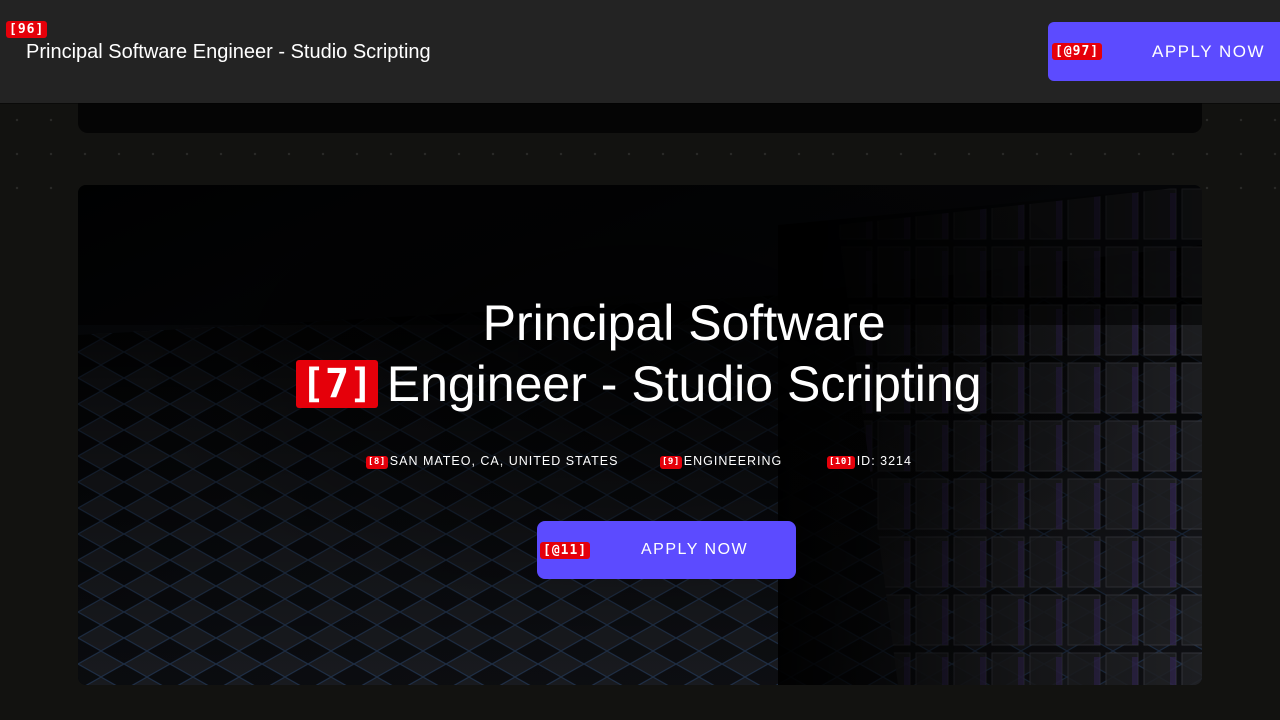 The height and width of the screenshot is (720, 1280). Describe the element at coordinates (337, 384) in the screenshot. I see `element-marker: [7]` at that location.